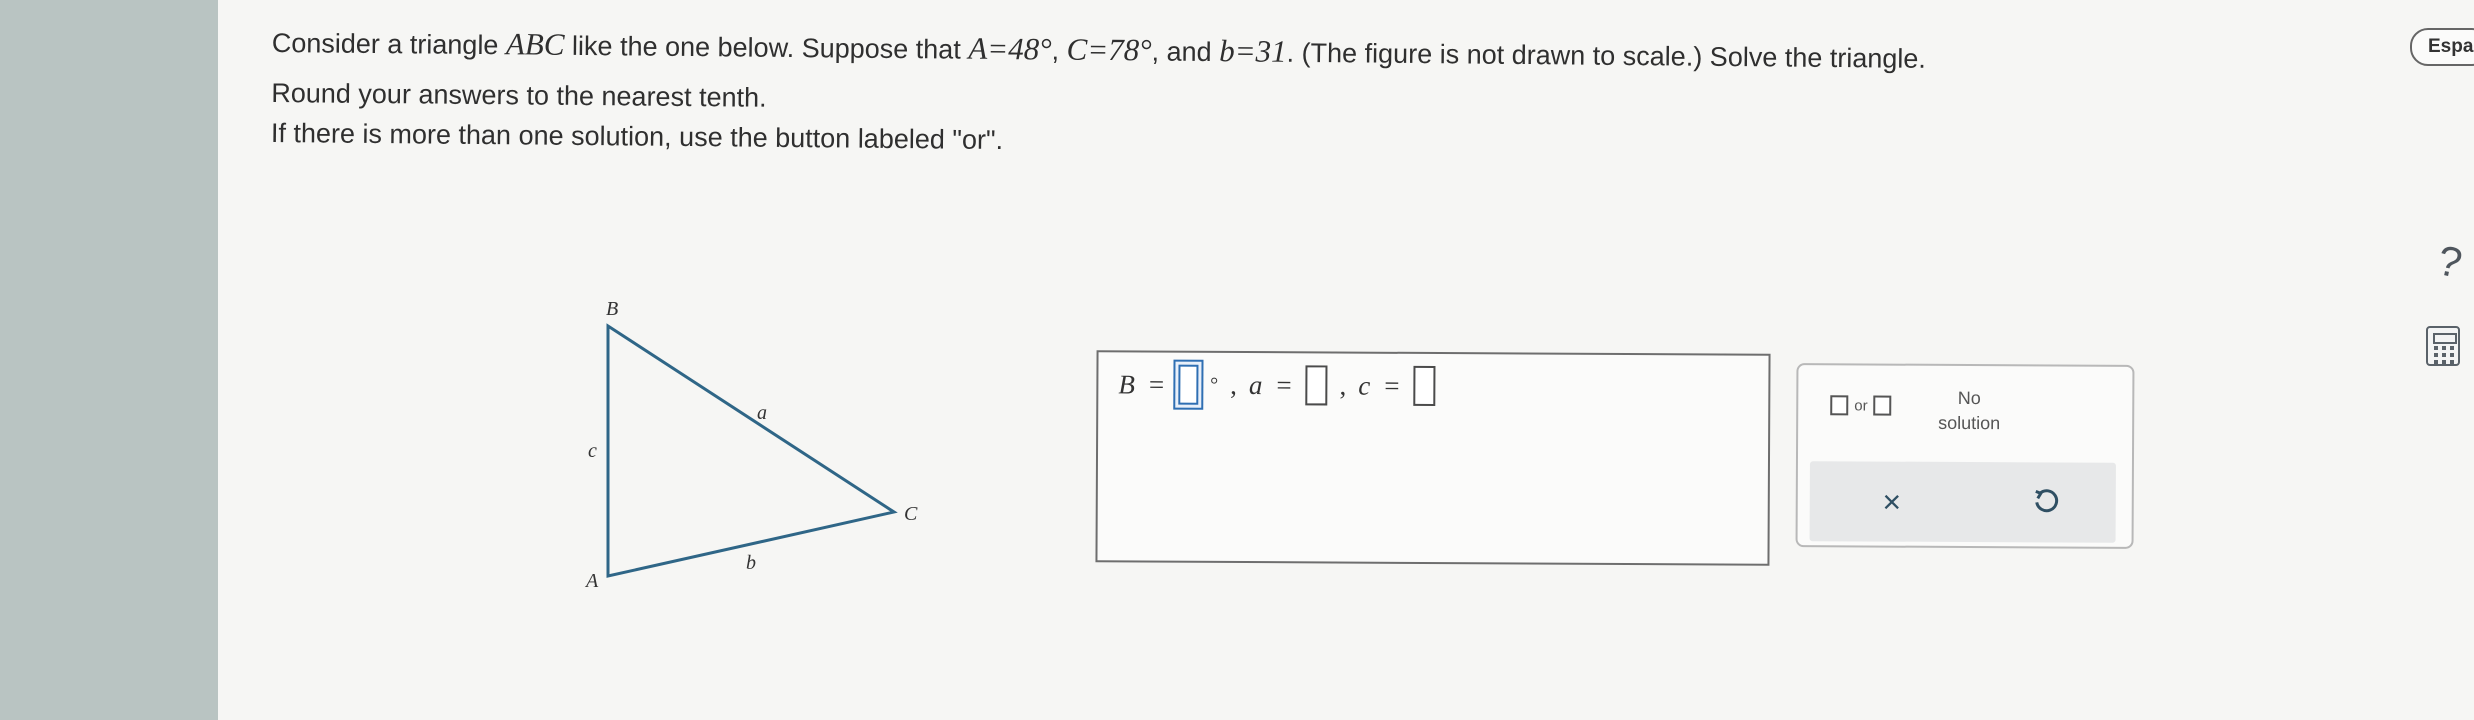 The height and width of the screenshot is (720, 2474). I want to click on undo-icon, so click(2047, 501).